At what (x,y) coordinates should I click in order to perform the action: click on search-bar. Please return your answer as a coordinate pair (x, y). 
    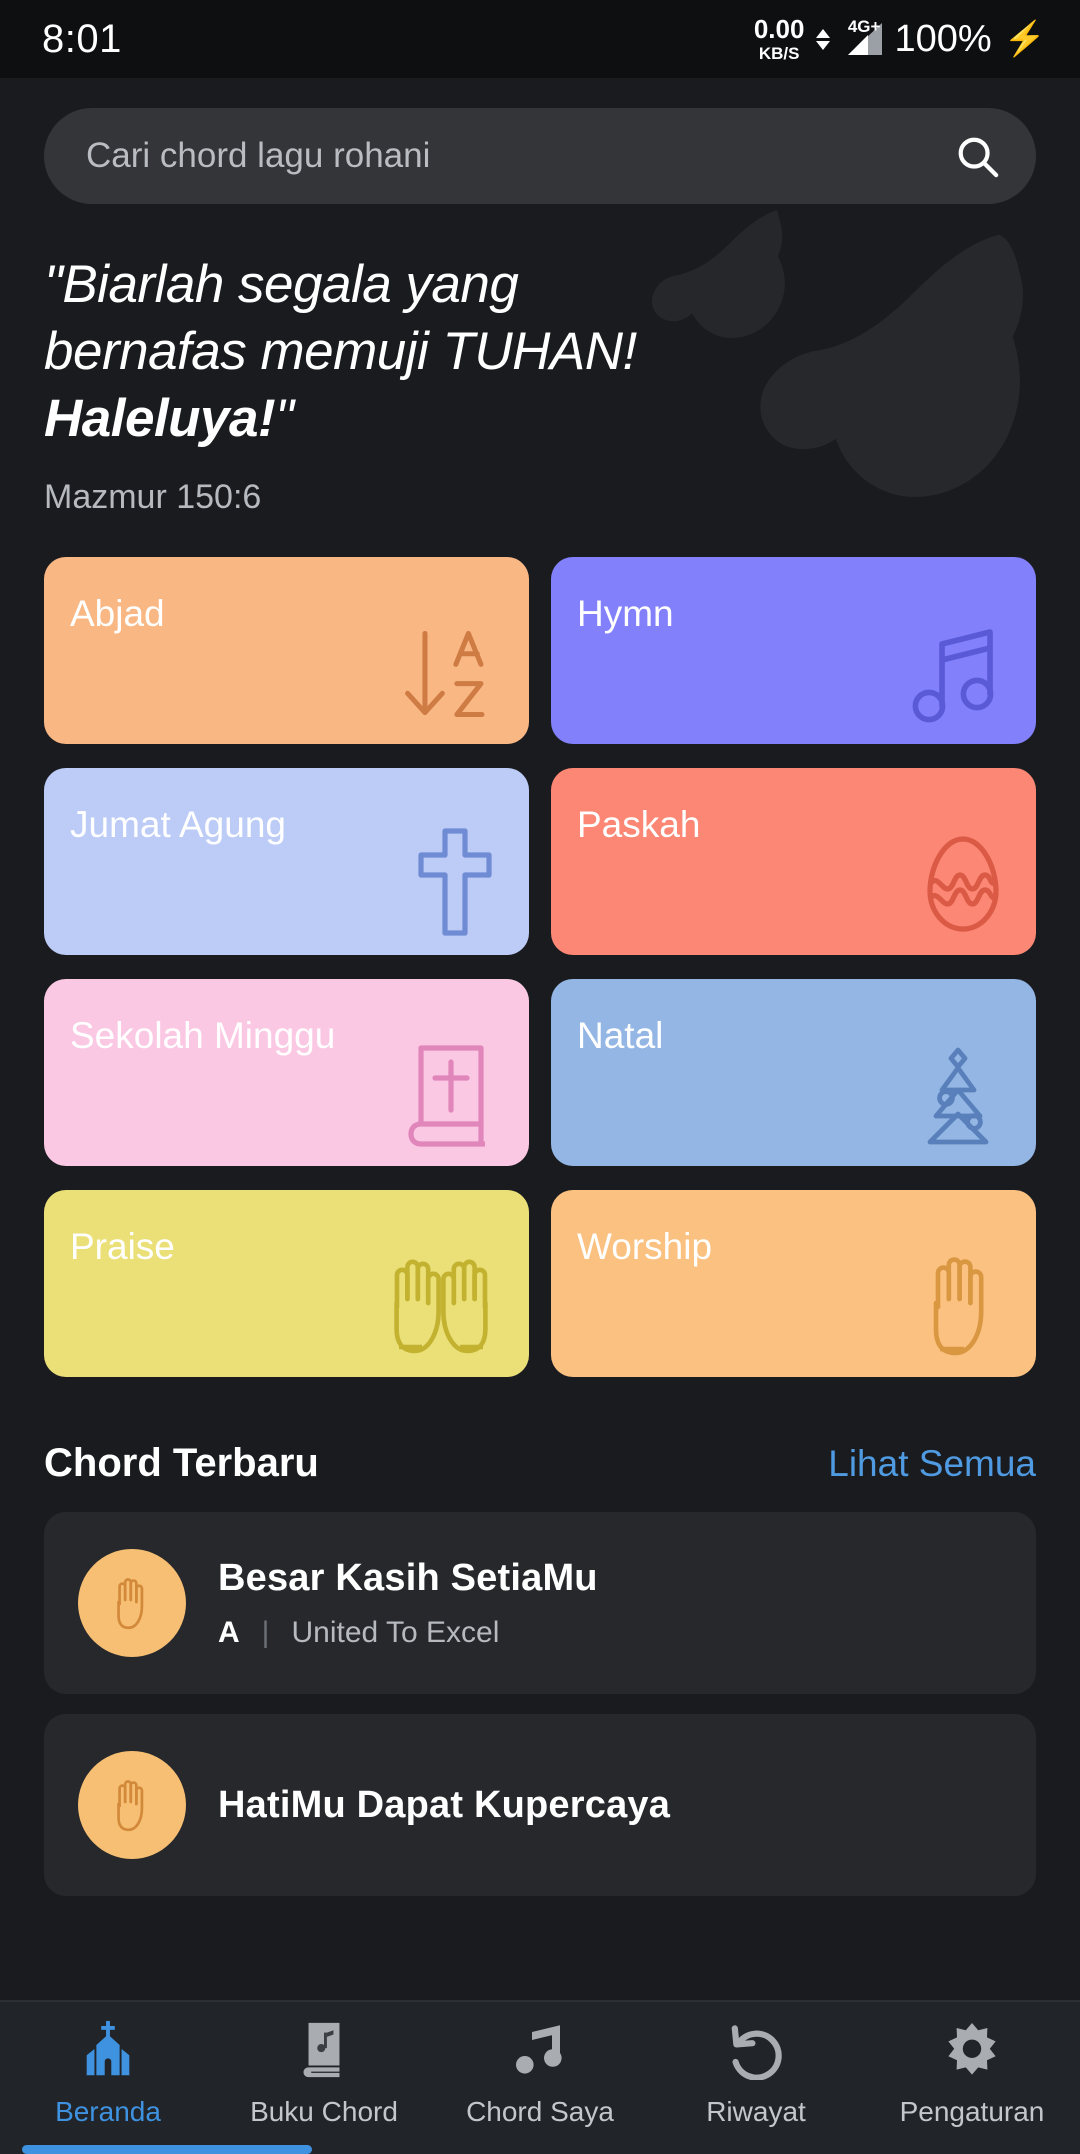
    Looking at the image, I should click on (540, 156).